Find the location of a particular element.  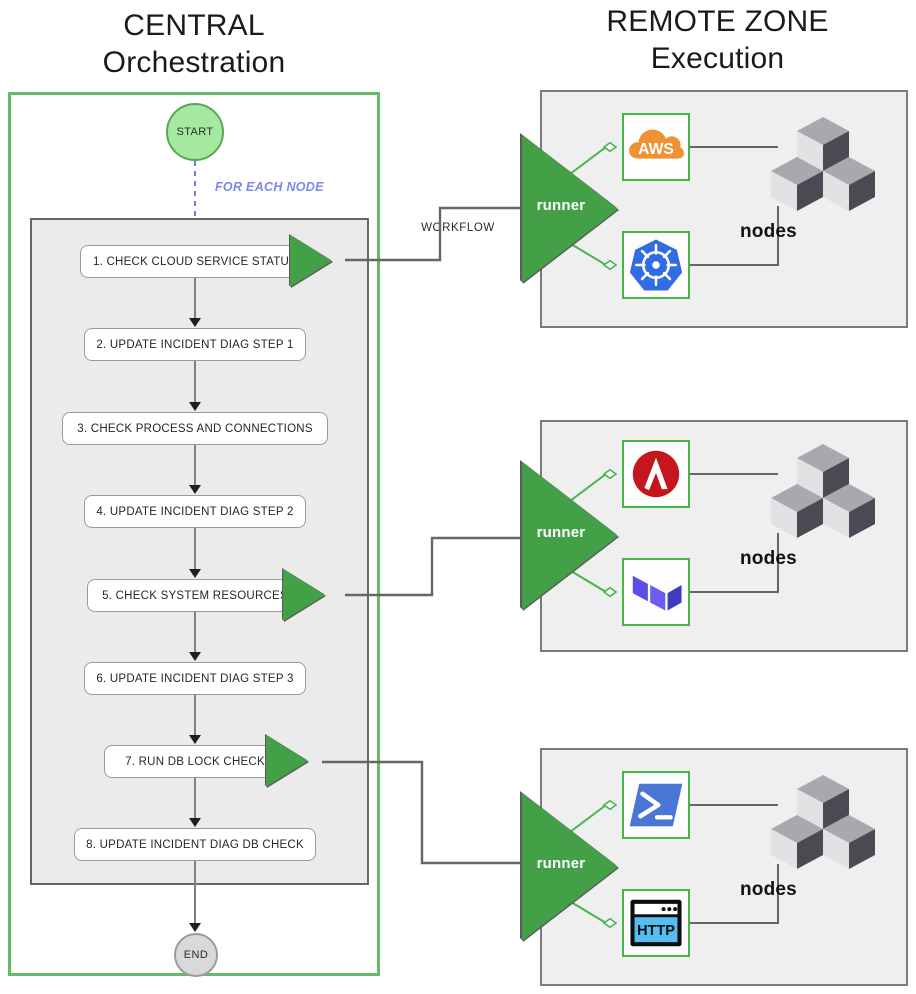

workflow-step-8-label: 8. UPDATE INCIDENT DIAG DB CHECK is located at coordinates (195, 844).